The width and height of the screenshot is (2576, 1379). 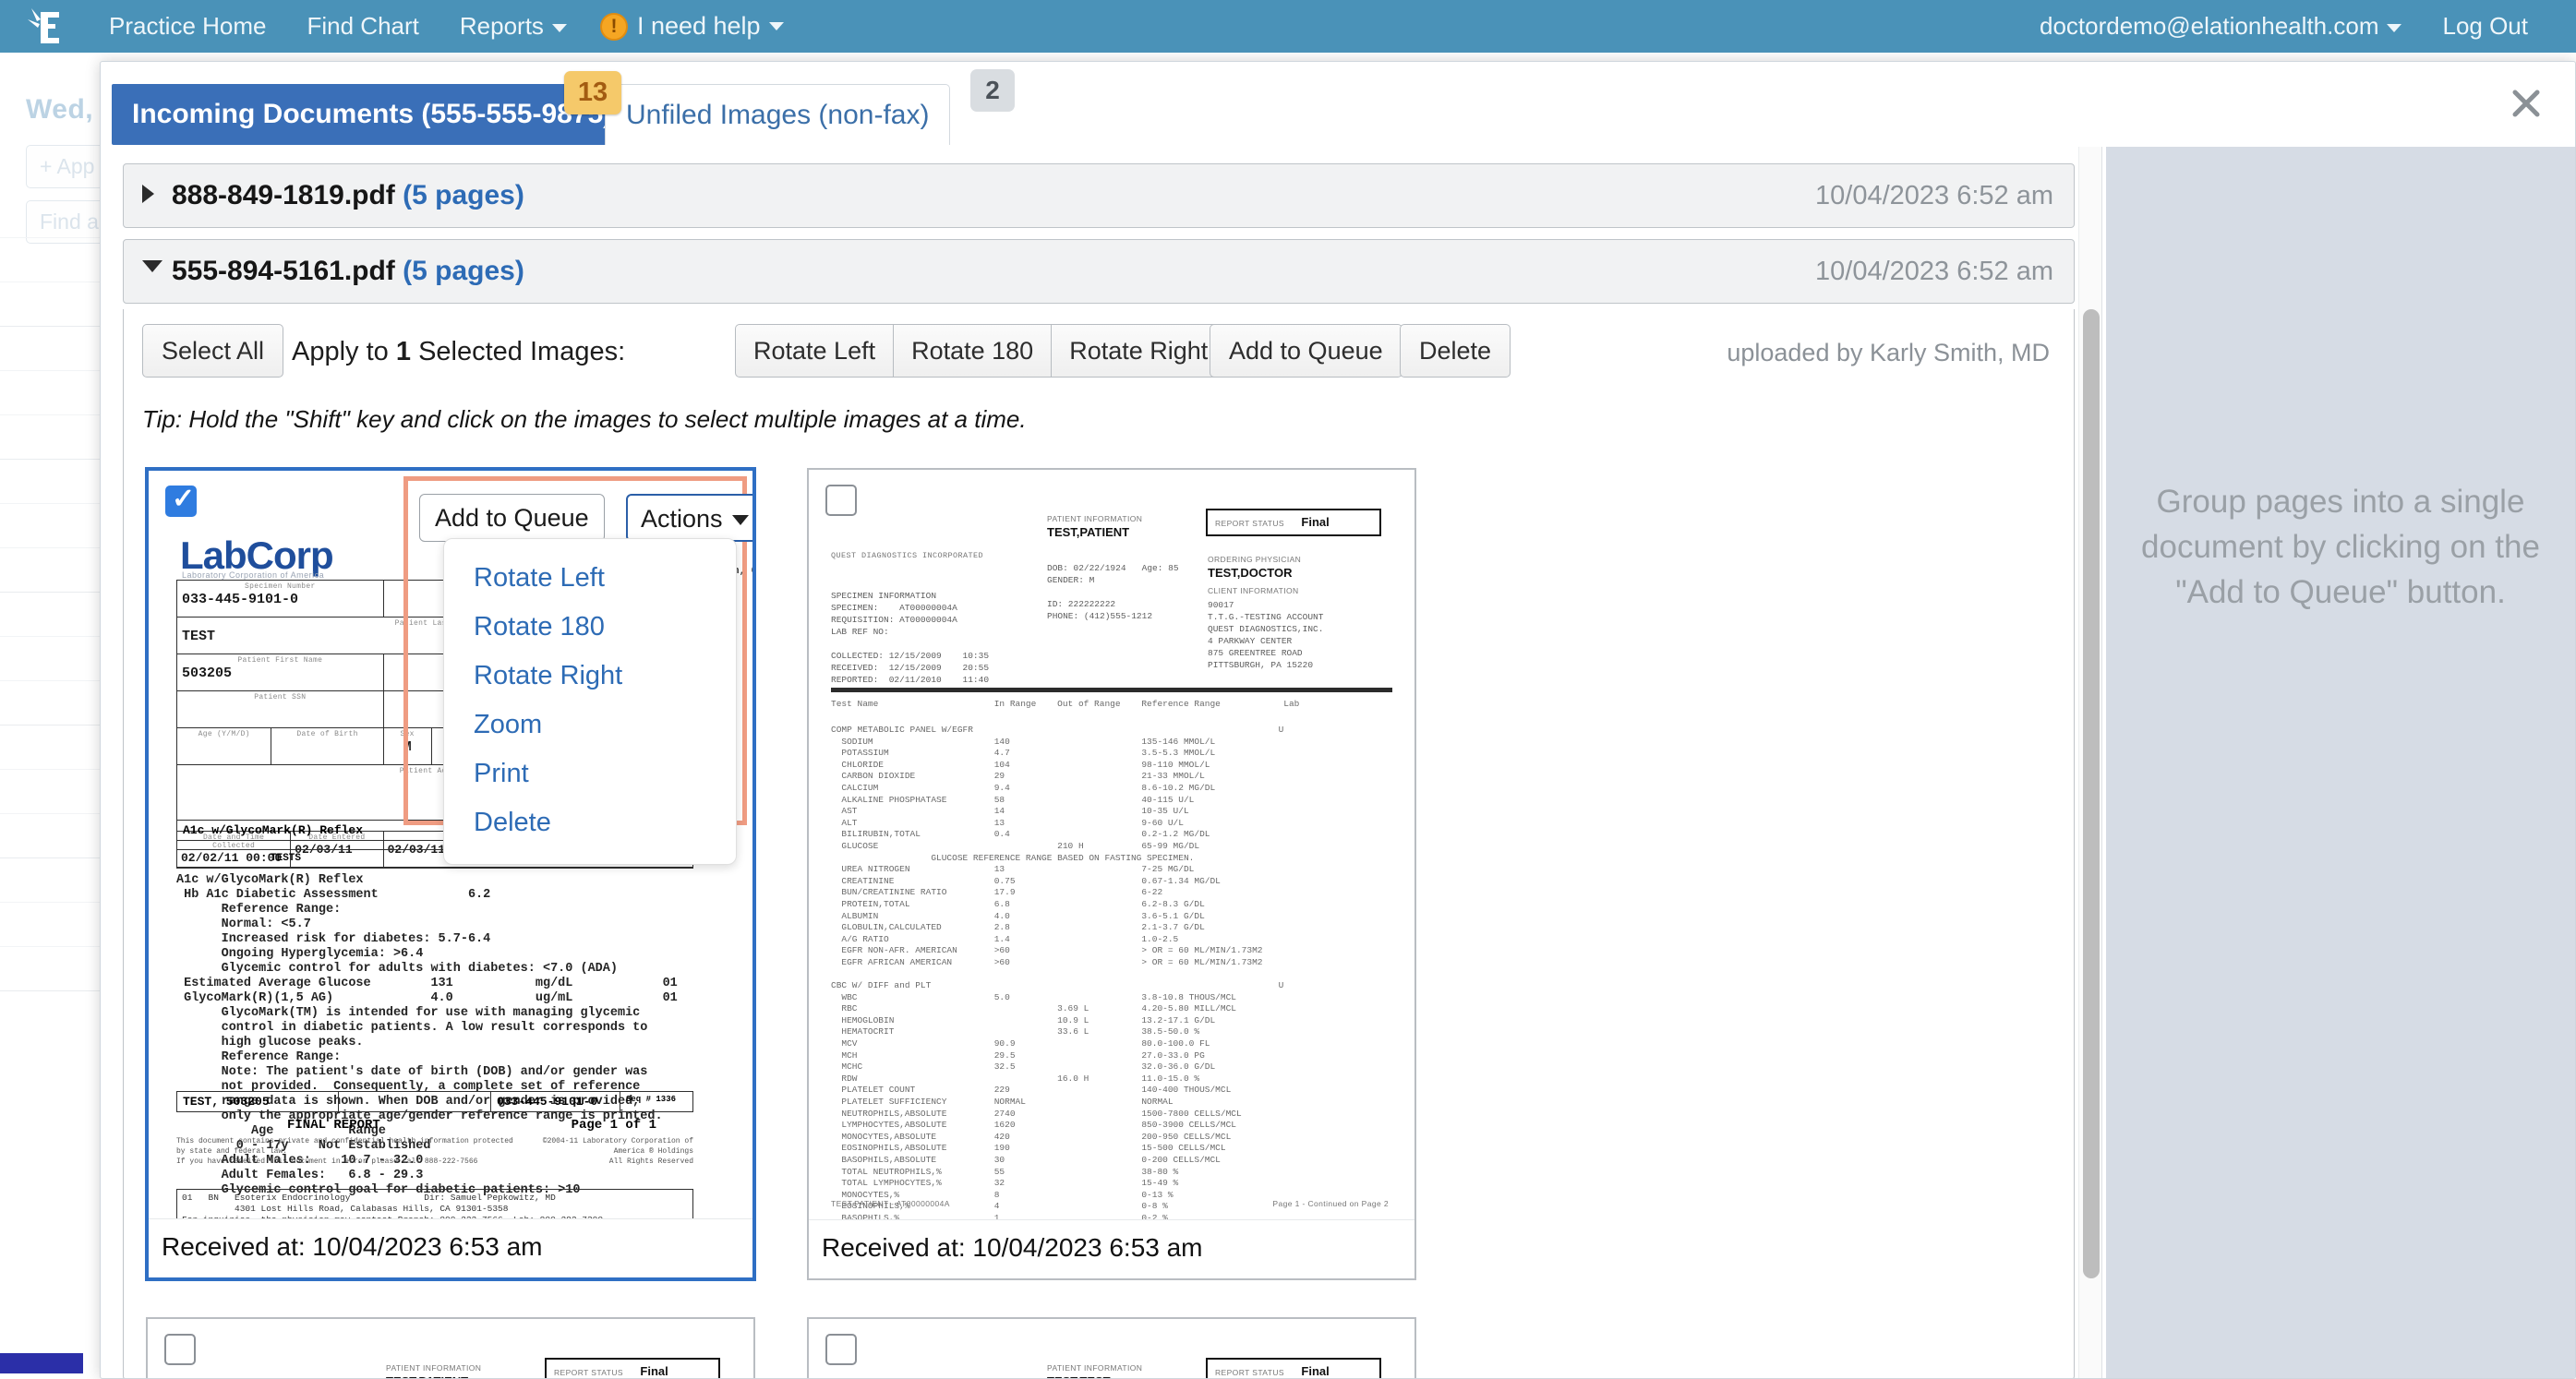 What do you see at coordinates (1455, 351) in the screenshot?
I see `delete-button: Delete` at bounding box center [1455, 351].